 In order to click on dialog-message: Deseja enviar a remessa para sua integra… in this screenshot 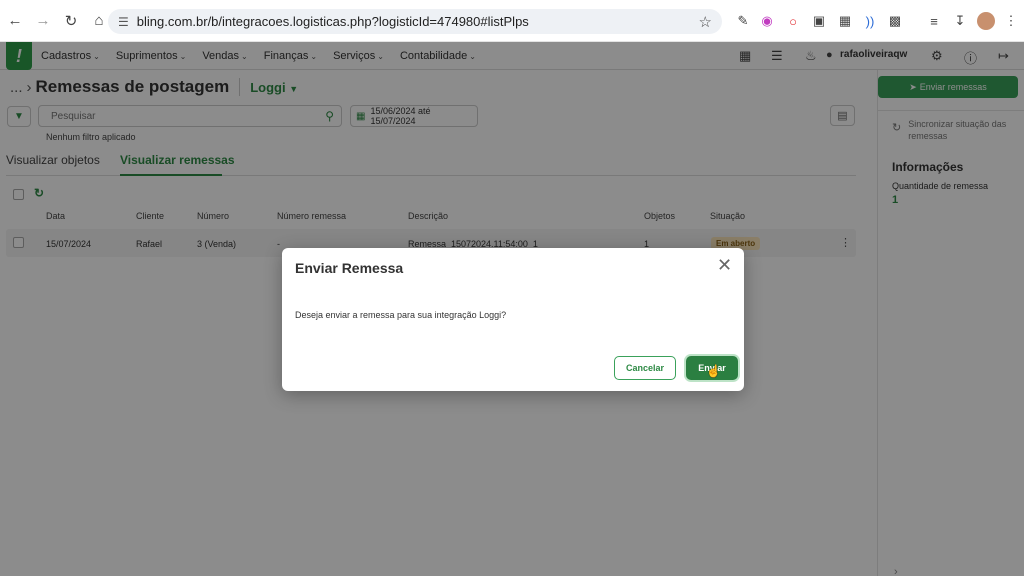, I will do `click(401, 315)`.